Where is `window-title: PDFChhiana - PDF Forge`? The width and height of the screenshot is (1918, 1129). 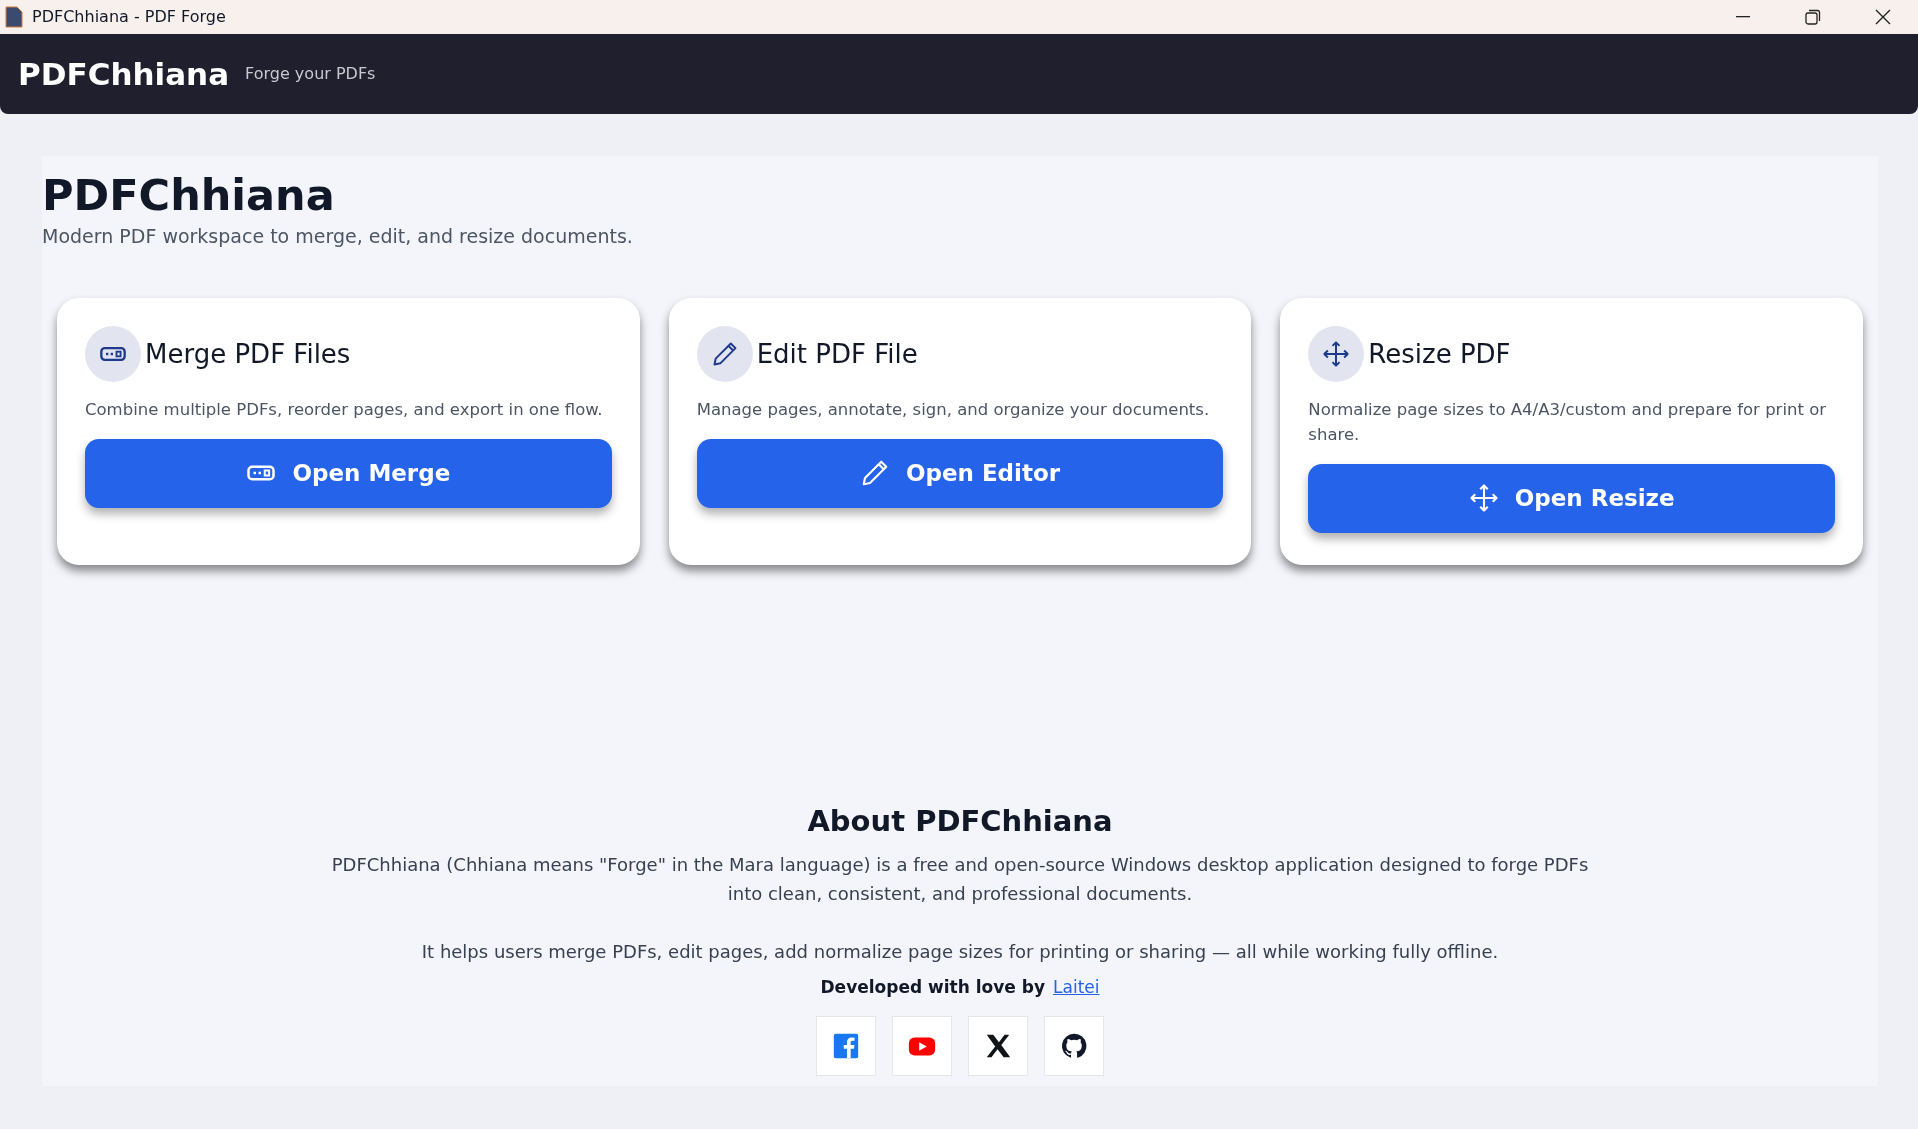
window-title: PDFChhiana - PDF Forge is located at coordinates (129, 17).